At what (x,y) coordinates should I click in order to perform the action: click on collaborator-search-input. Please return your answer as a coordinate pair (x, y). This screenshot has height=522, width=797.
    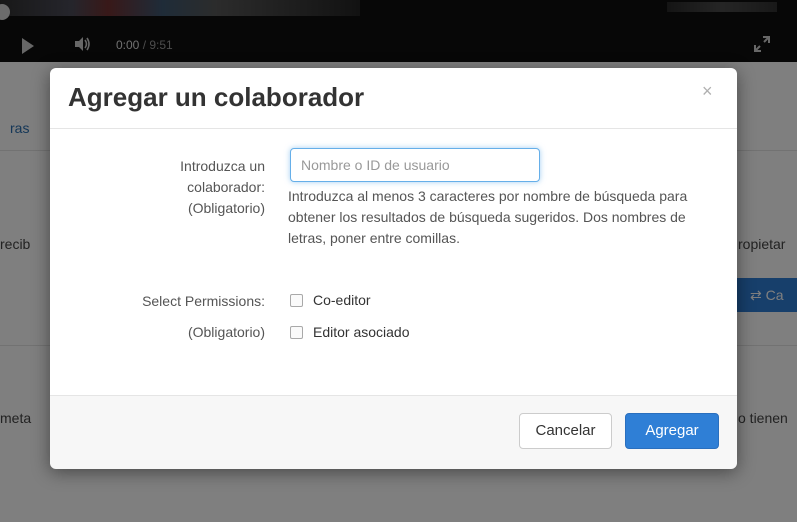
    Looking at the image, I should click on (415, 165).